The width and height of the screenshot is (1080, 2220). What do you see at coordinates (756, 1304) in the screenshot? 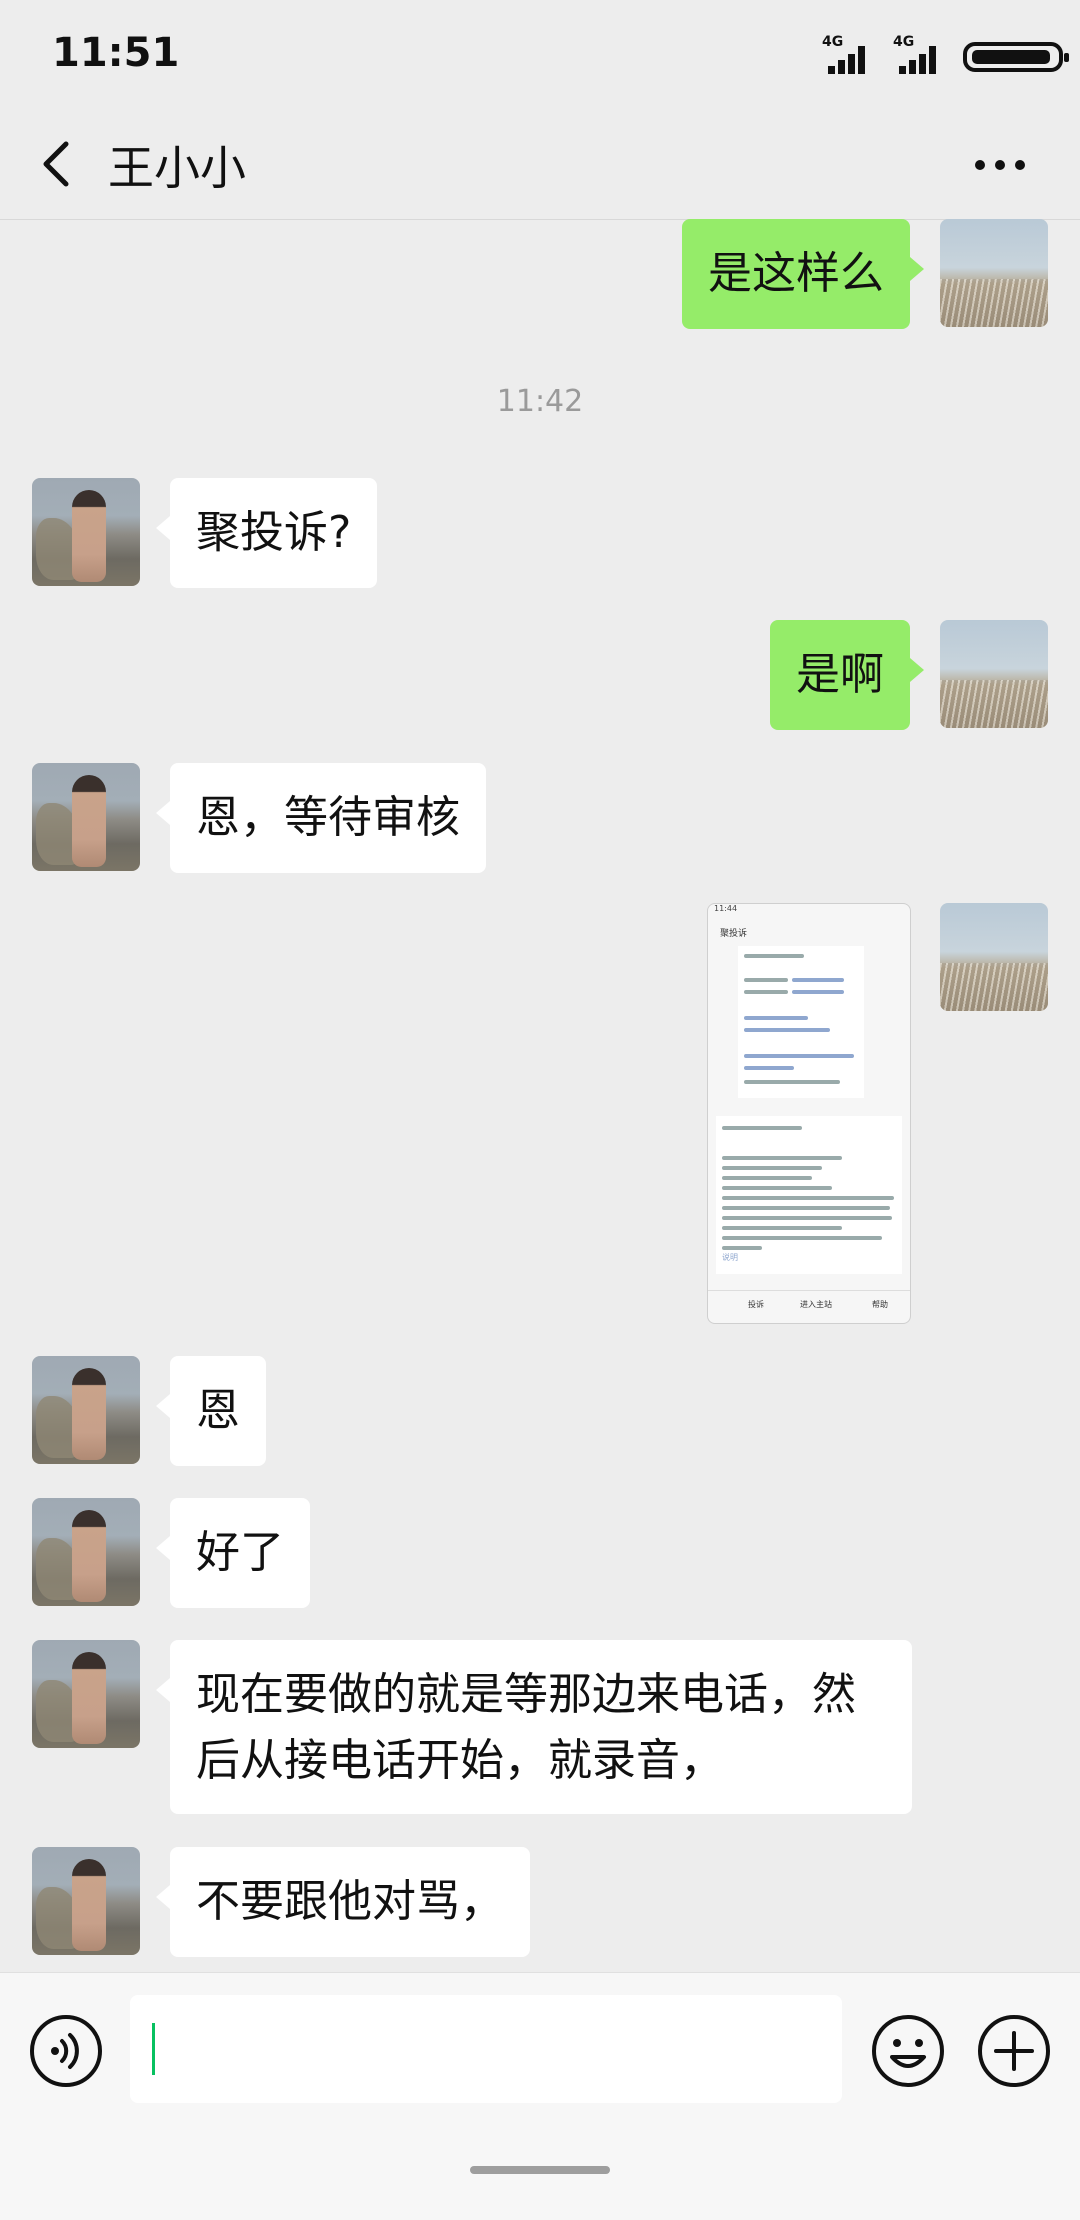
I see `screenshot-footer-left: 投诉` at bounding box center [756, 1304].